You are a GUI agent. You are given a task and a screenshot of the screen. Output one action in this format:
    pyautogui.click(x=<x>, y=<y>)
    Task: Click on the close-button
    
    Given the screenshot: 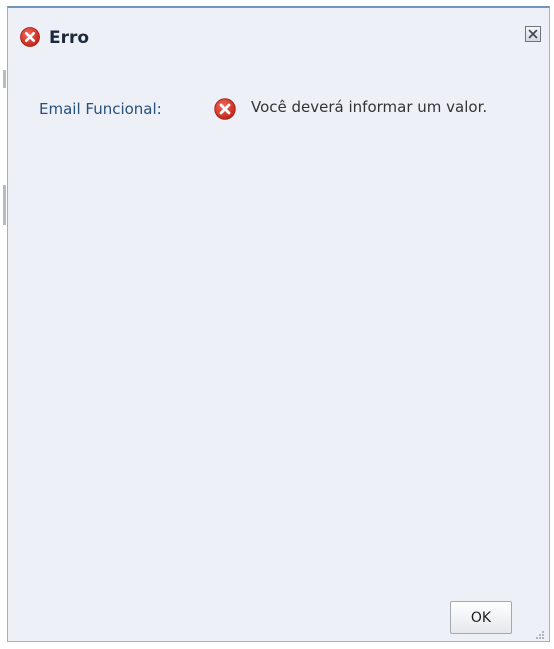 What is the action you would take?
    pyautogui.click(x=533, y=34)
    